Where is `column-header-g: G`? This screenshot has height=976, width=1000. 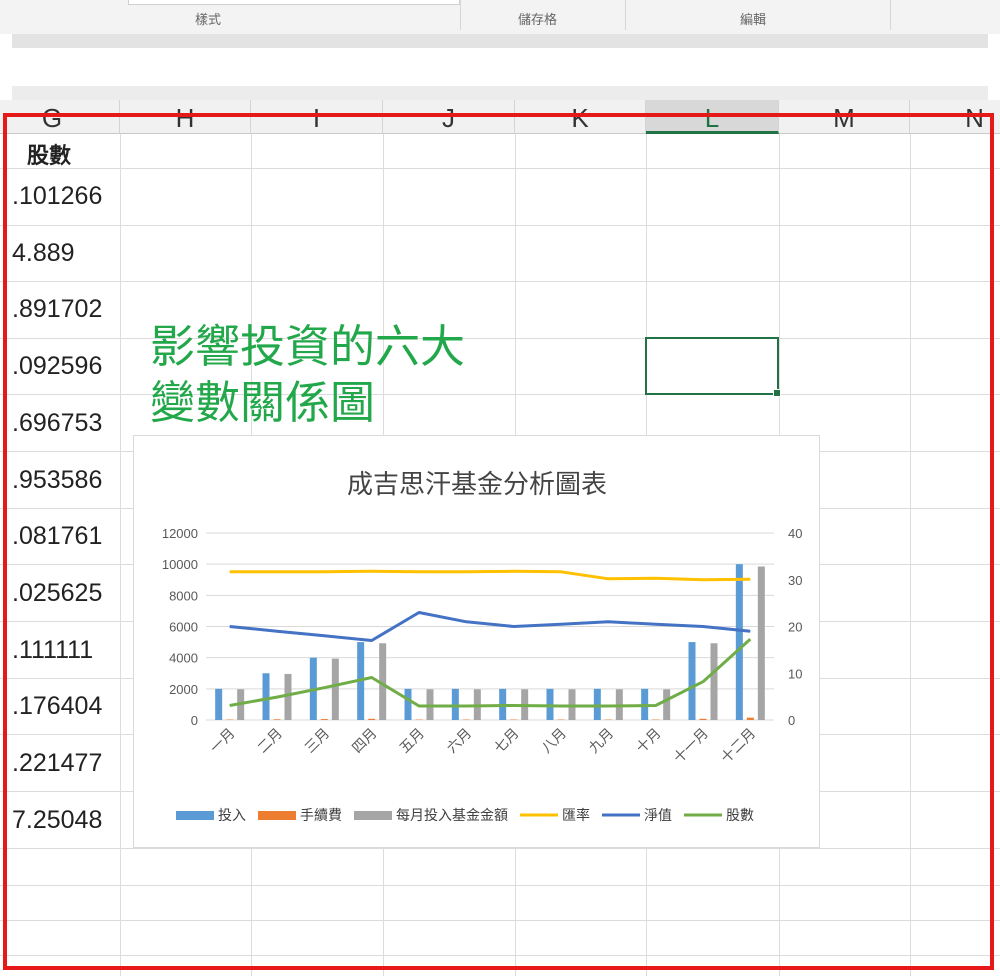
column-header-g: G is located at coordinates (60, 117).